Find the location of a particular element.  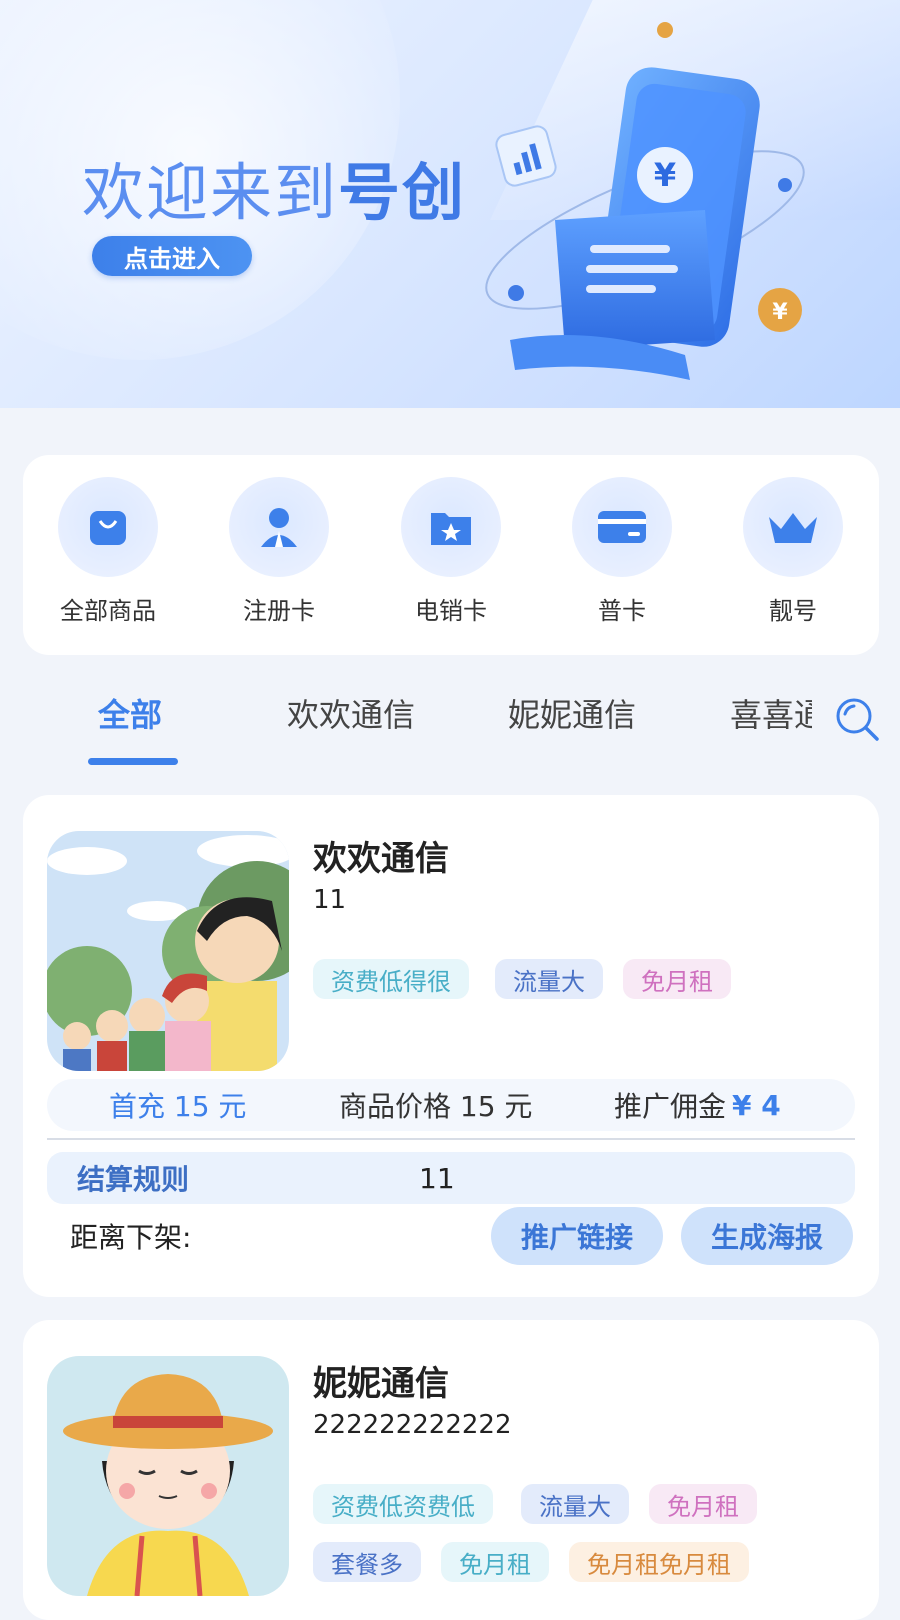

product-description: 11 is located at coordinates (330, 900).